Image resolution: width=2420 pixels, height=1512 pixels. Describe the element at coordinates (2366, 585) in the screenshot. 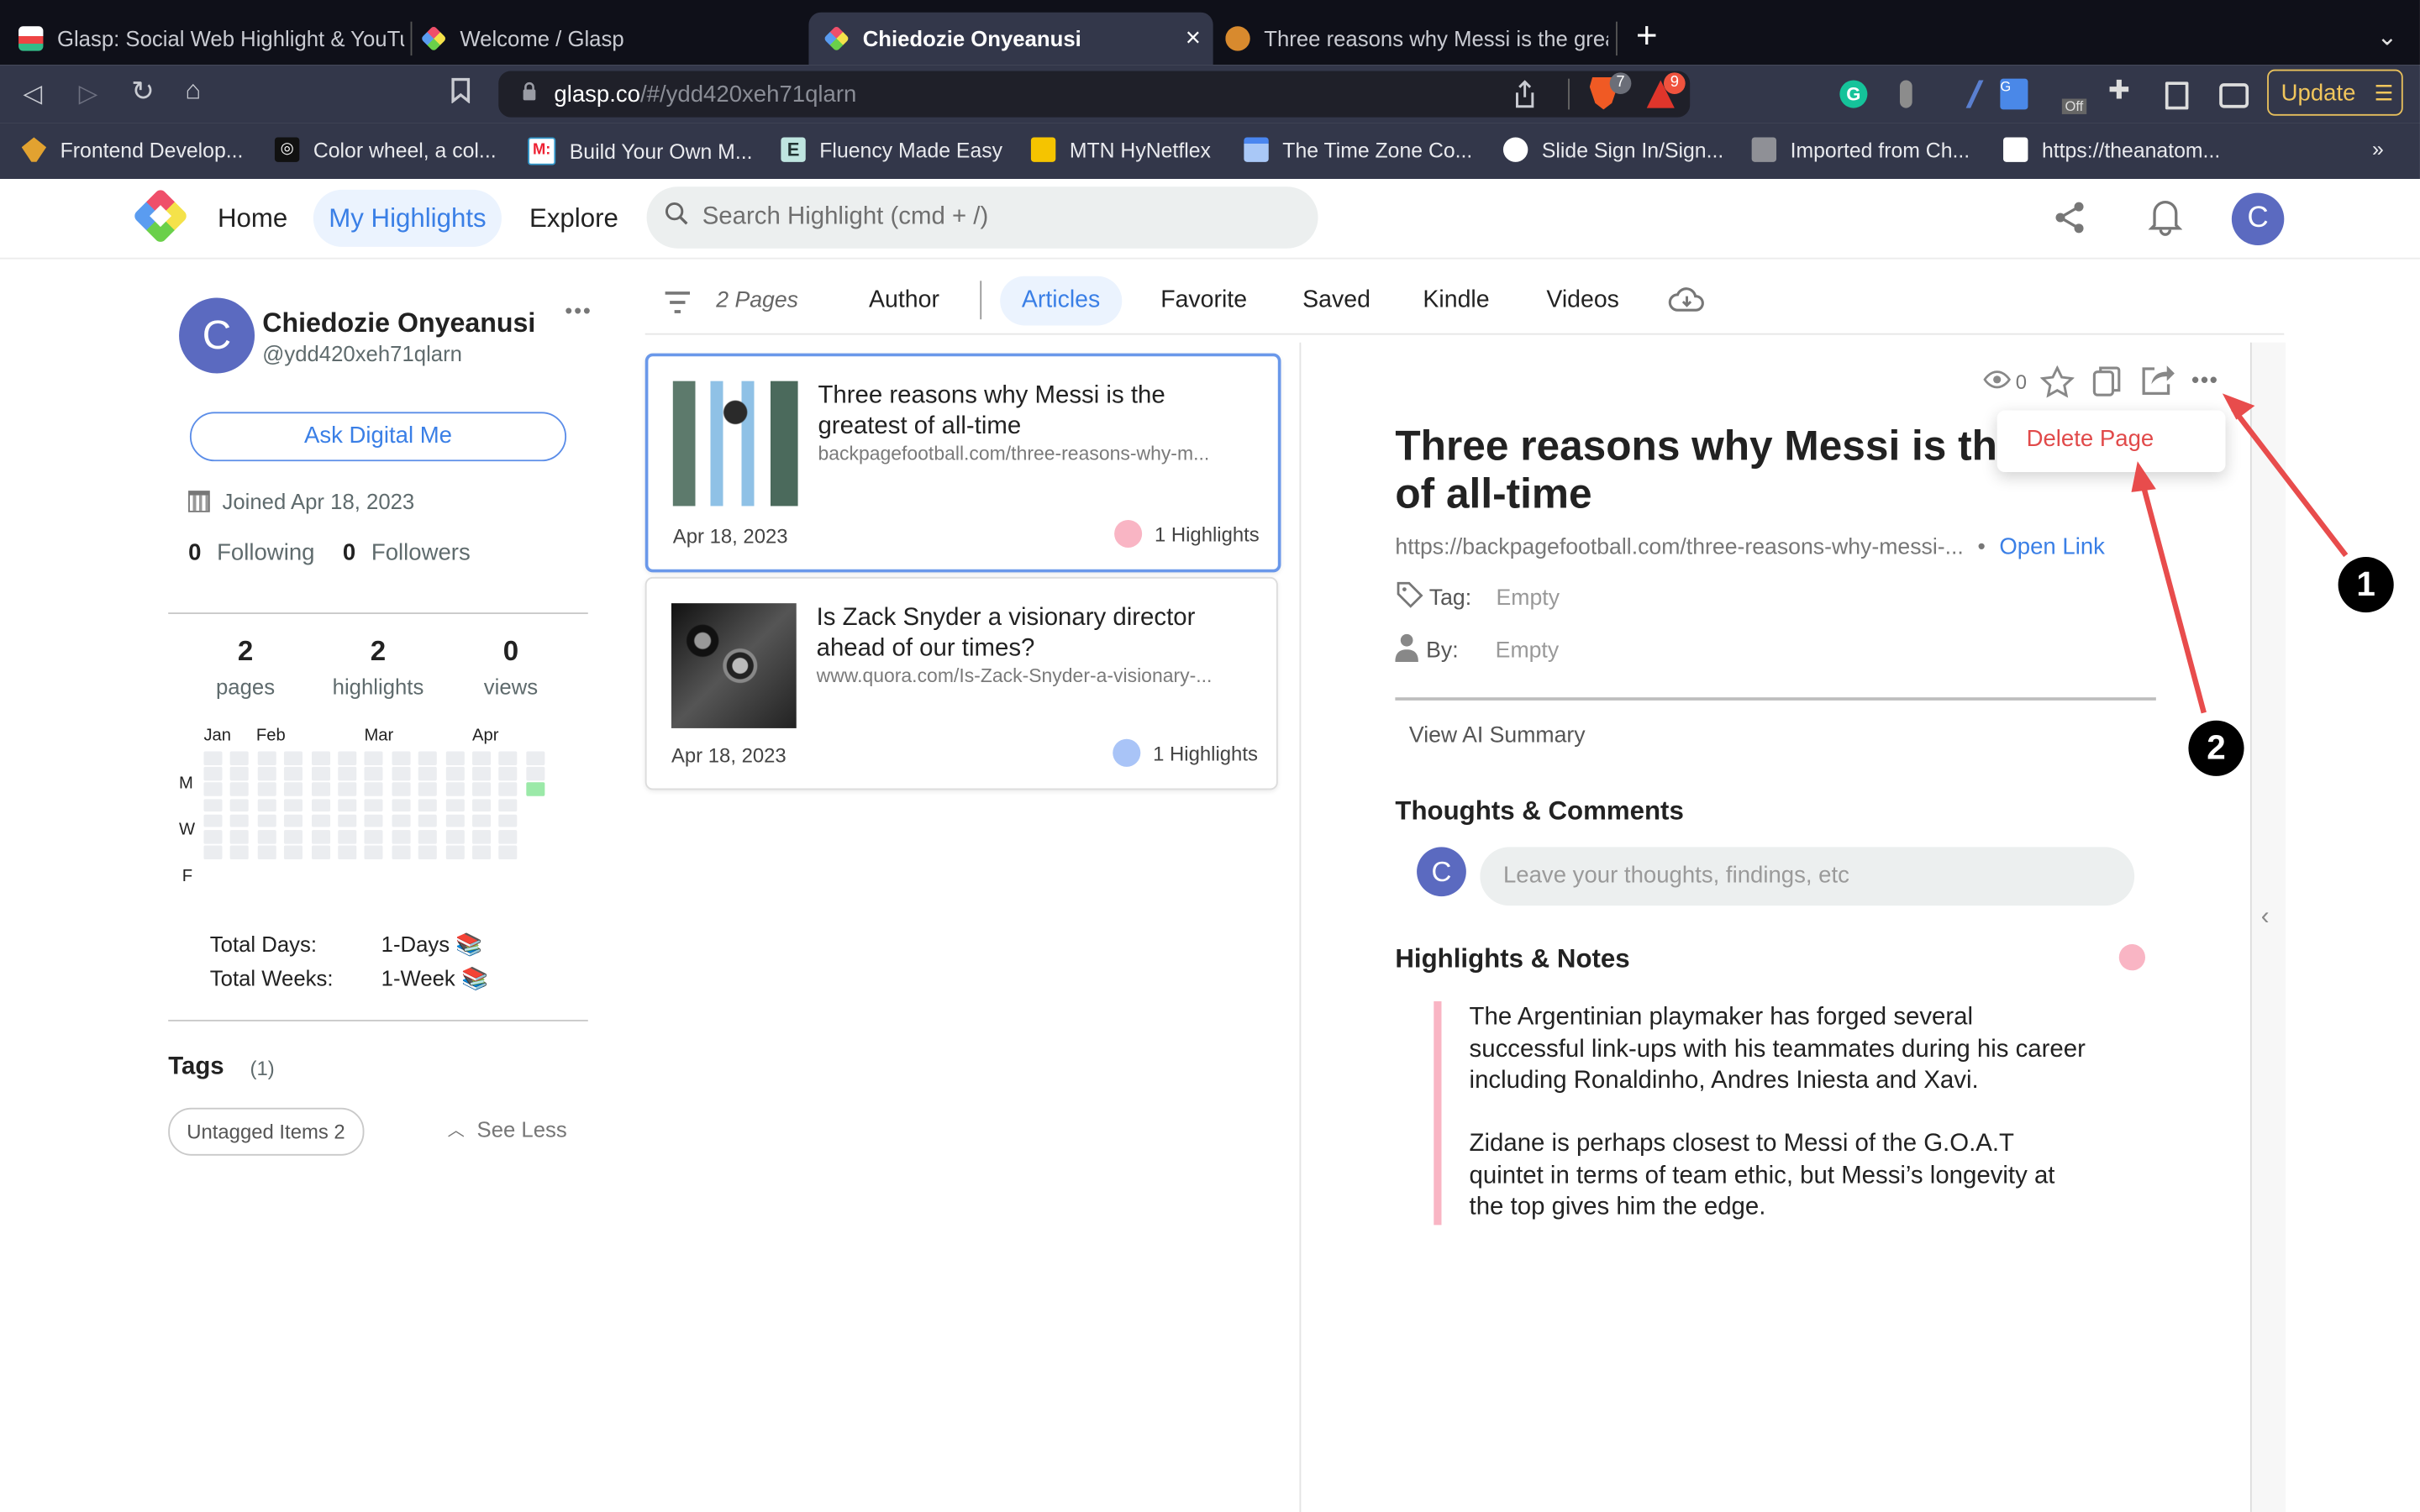

I see `annotation-badge-1: 1` at that location.